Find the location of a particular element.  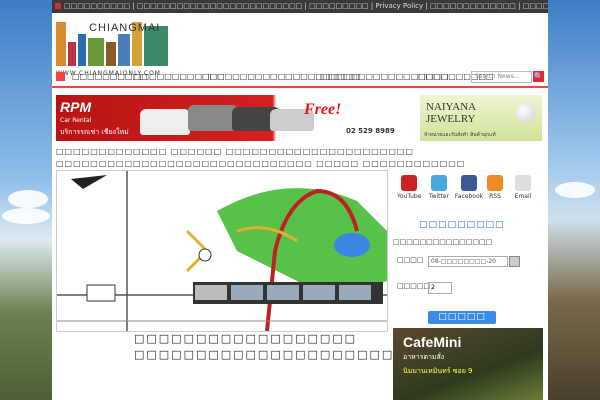

map-location-box is located at coordinates (101, 293).